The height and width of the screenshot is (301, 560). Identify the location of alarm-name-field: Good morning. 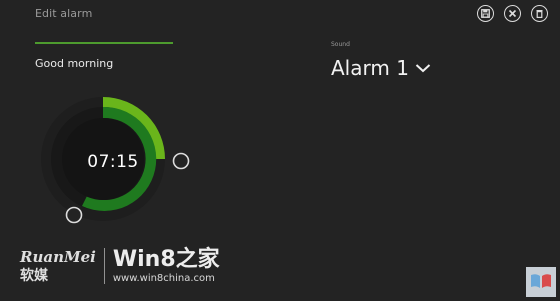
(74, 63).